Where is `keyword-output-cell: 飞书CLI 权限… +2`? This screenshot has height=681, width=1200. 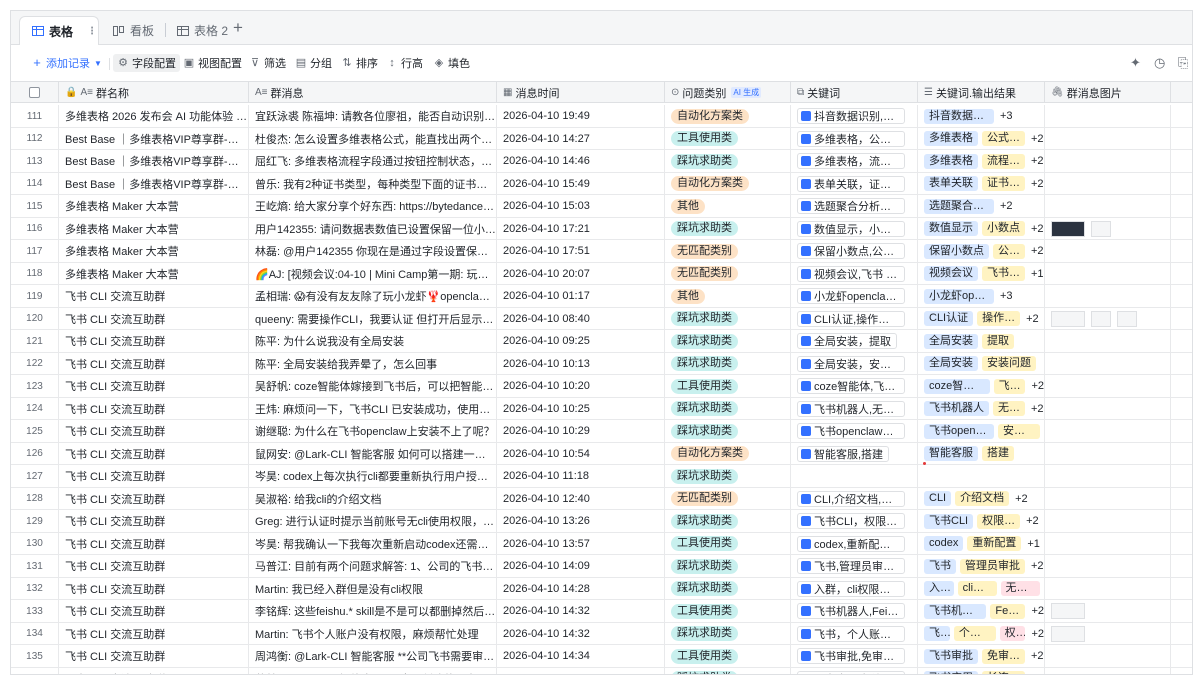 keyword-output-cell: 飞书CLI 权限… +2 is located at coordinates (981, 521).